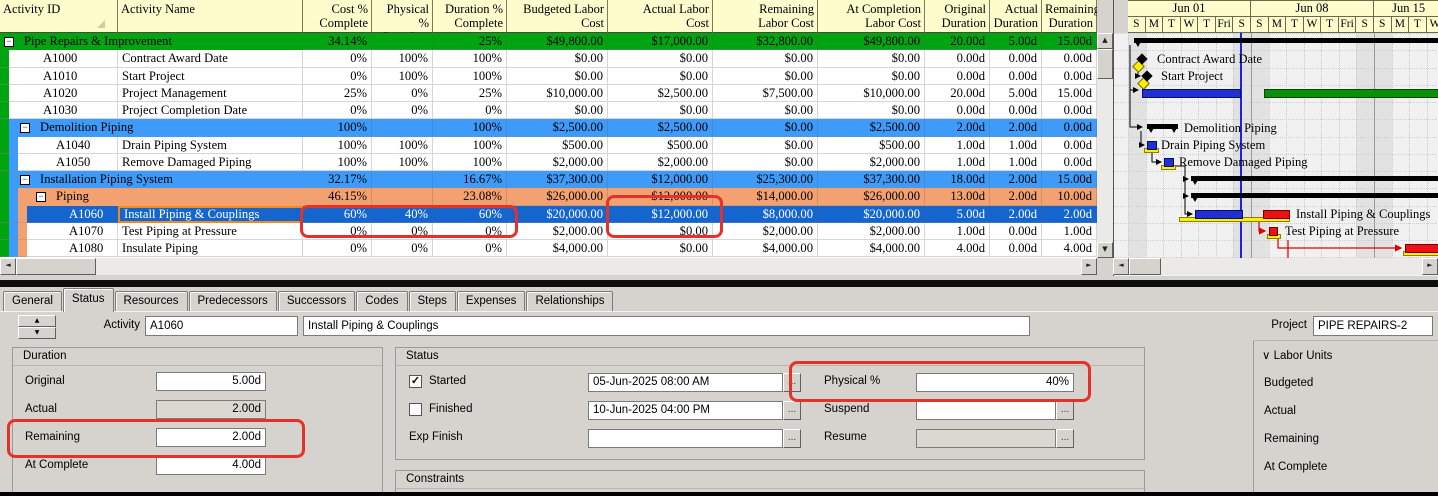 This screenshot has width=1438, height=496. What do you see at coordinates (210, 214) in the screenshot?
I see `cell-activity-name: Install Piping & Couplings` at bounding box center [210, 214].